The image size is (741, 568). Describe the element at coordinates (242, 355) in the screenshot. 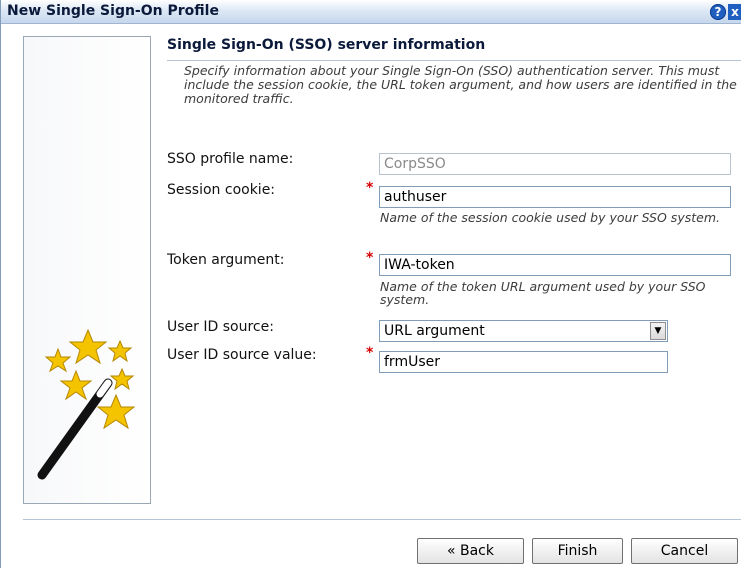

I see `user-id-source-value-label: User ID source value:` at that location.